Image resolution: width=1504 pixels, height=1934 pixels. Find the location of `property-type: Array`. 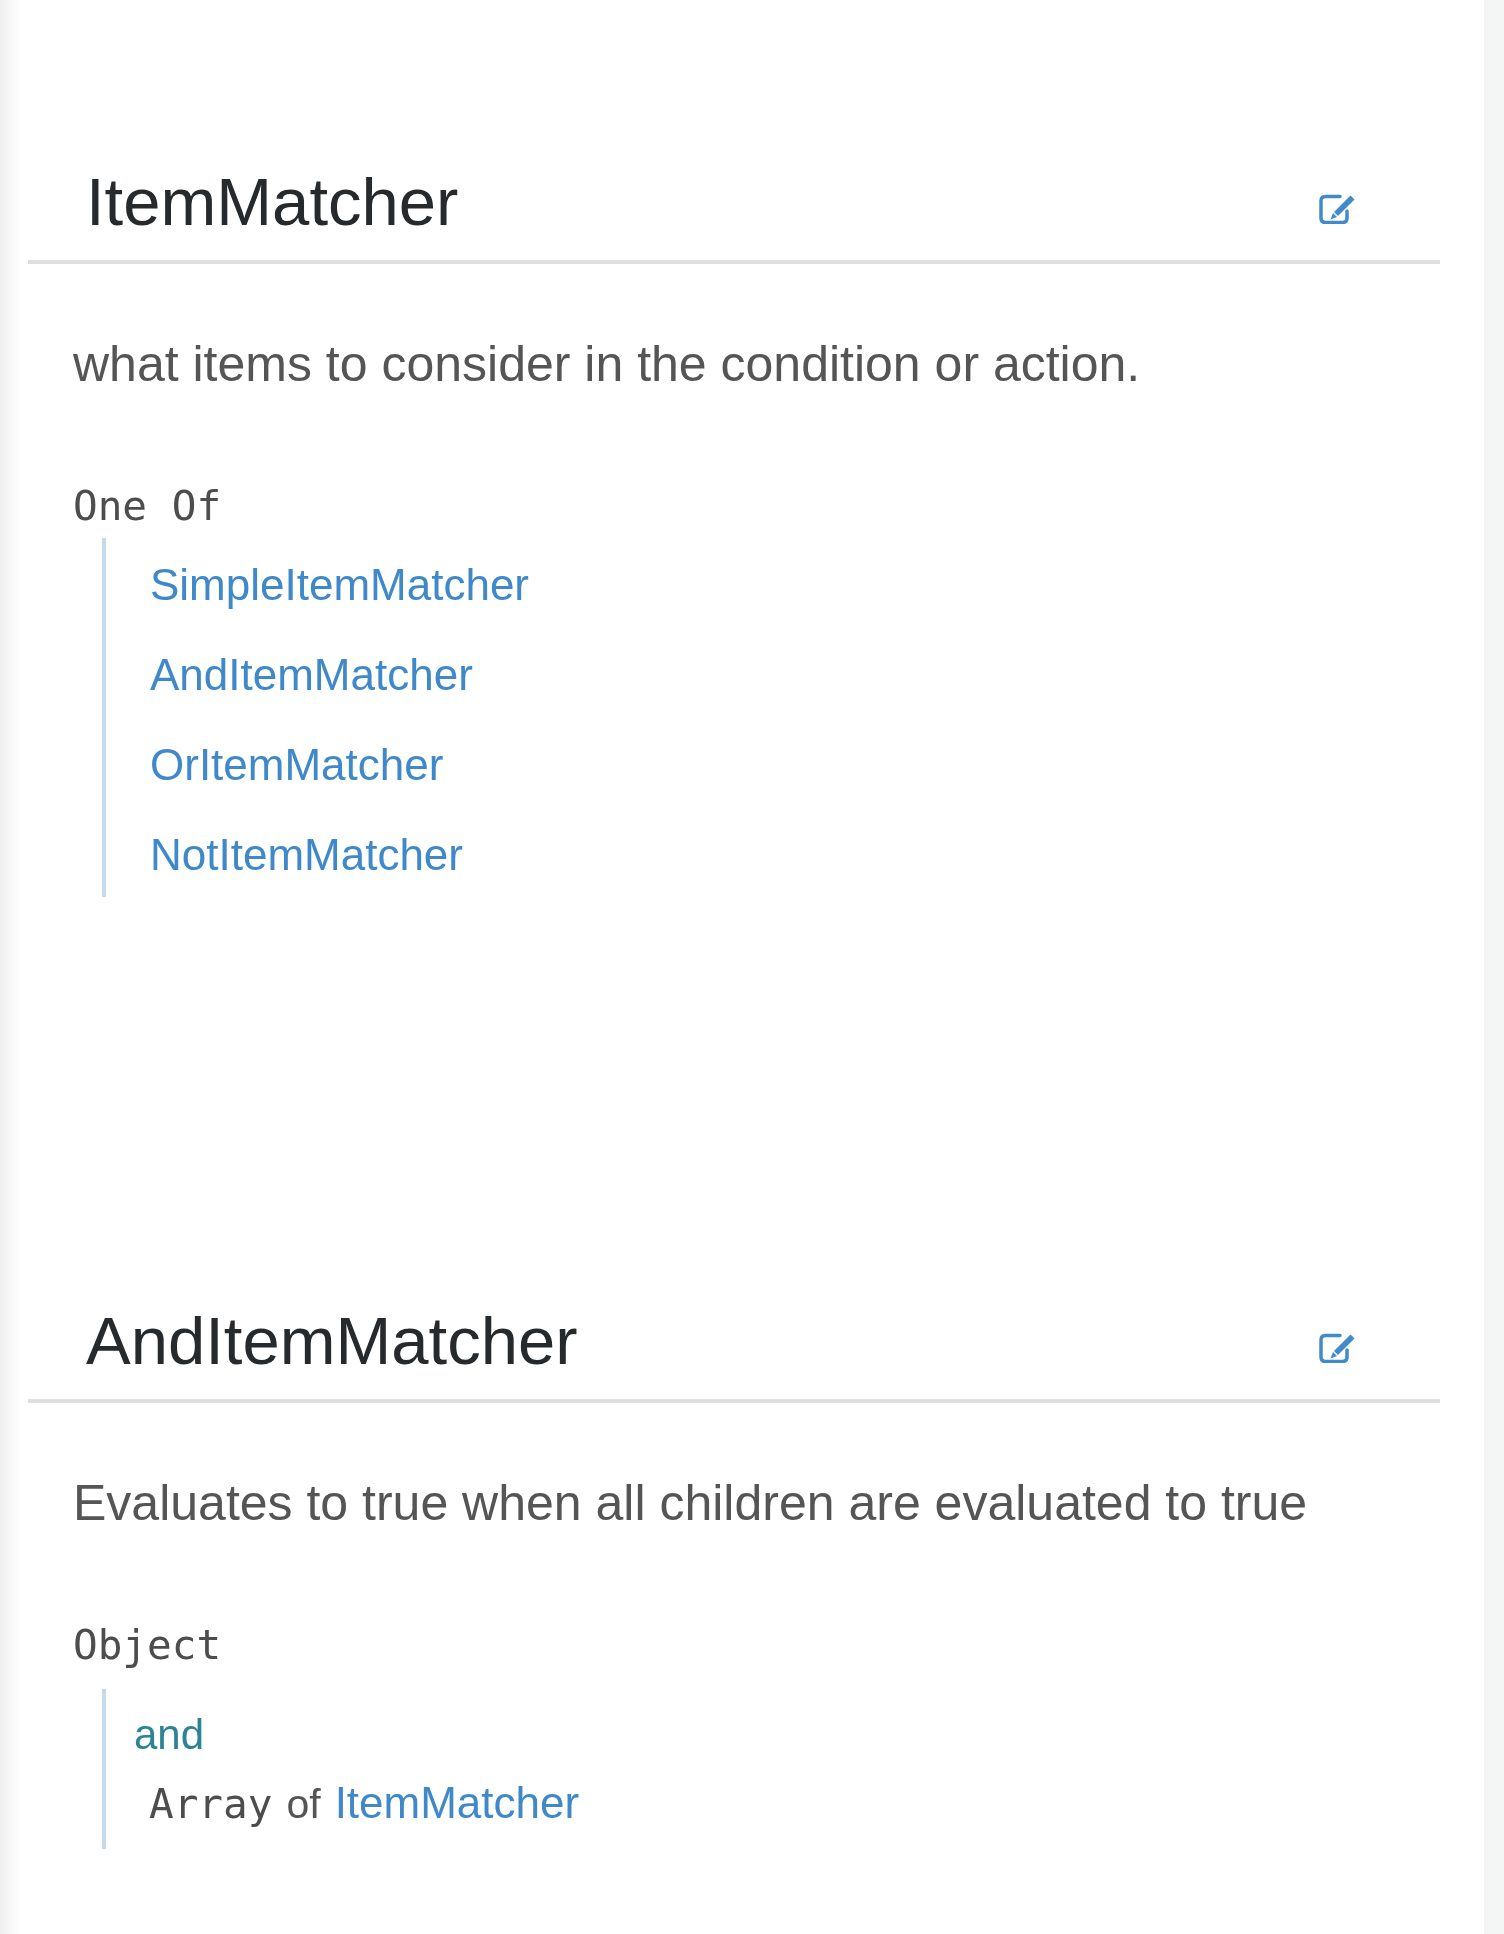

property-type: Array is located at coordinates (211, 1804).